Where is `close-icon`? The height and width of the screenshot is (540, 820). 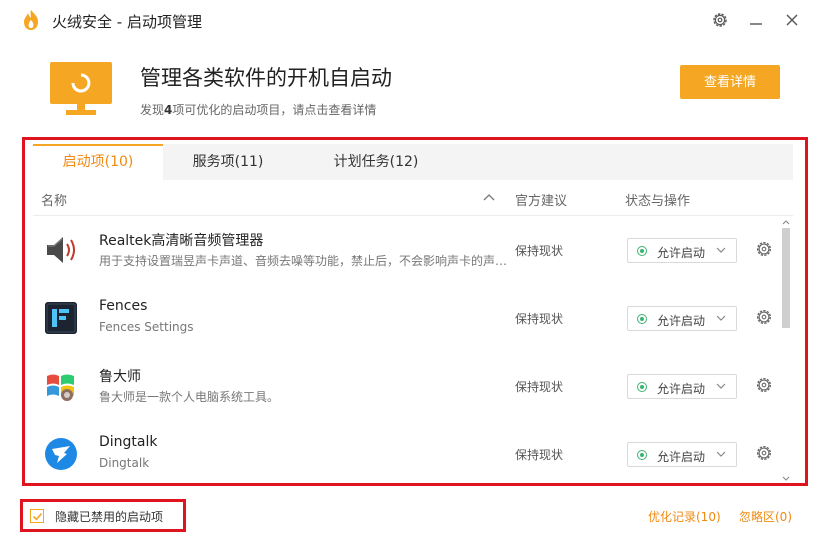 close-icon is located at coordinates (792, 20).